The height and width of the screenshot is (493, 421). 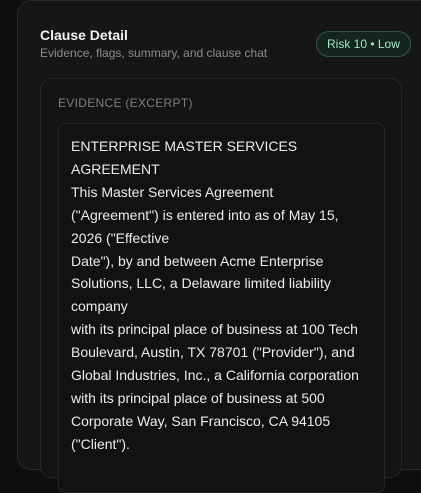 What do you see at coordinates (184, 146) in the screenshot?
I see `excerpt-line: ENTERPRISE MASTER SERVICES` at bounding box center [184, 146].